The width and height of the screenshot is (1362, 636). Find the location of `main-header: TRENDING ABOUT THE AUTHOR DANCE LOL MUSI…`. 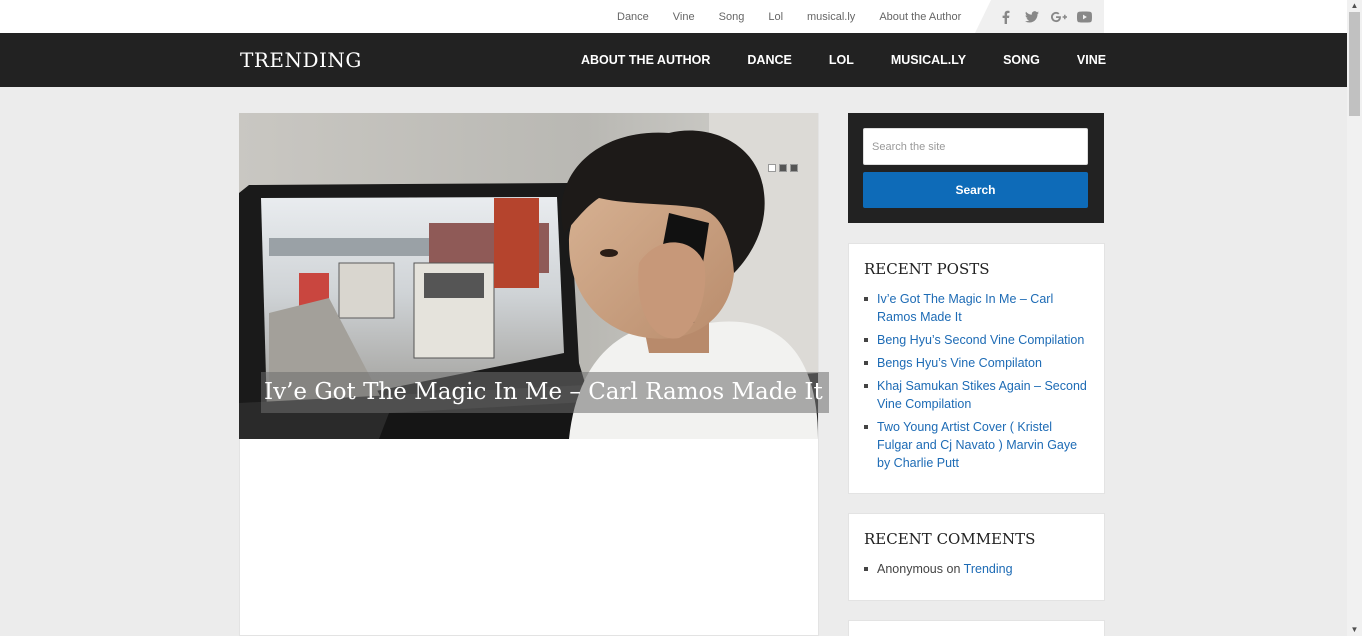

main-header: TRENDING ABOUT THE AUTHOR DANCE LOL MUSI… is located at coordinates (673, 60).